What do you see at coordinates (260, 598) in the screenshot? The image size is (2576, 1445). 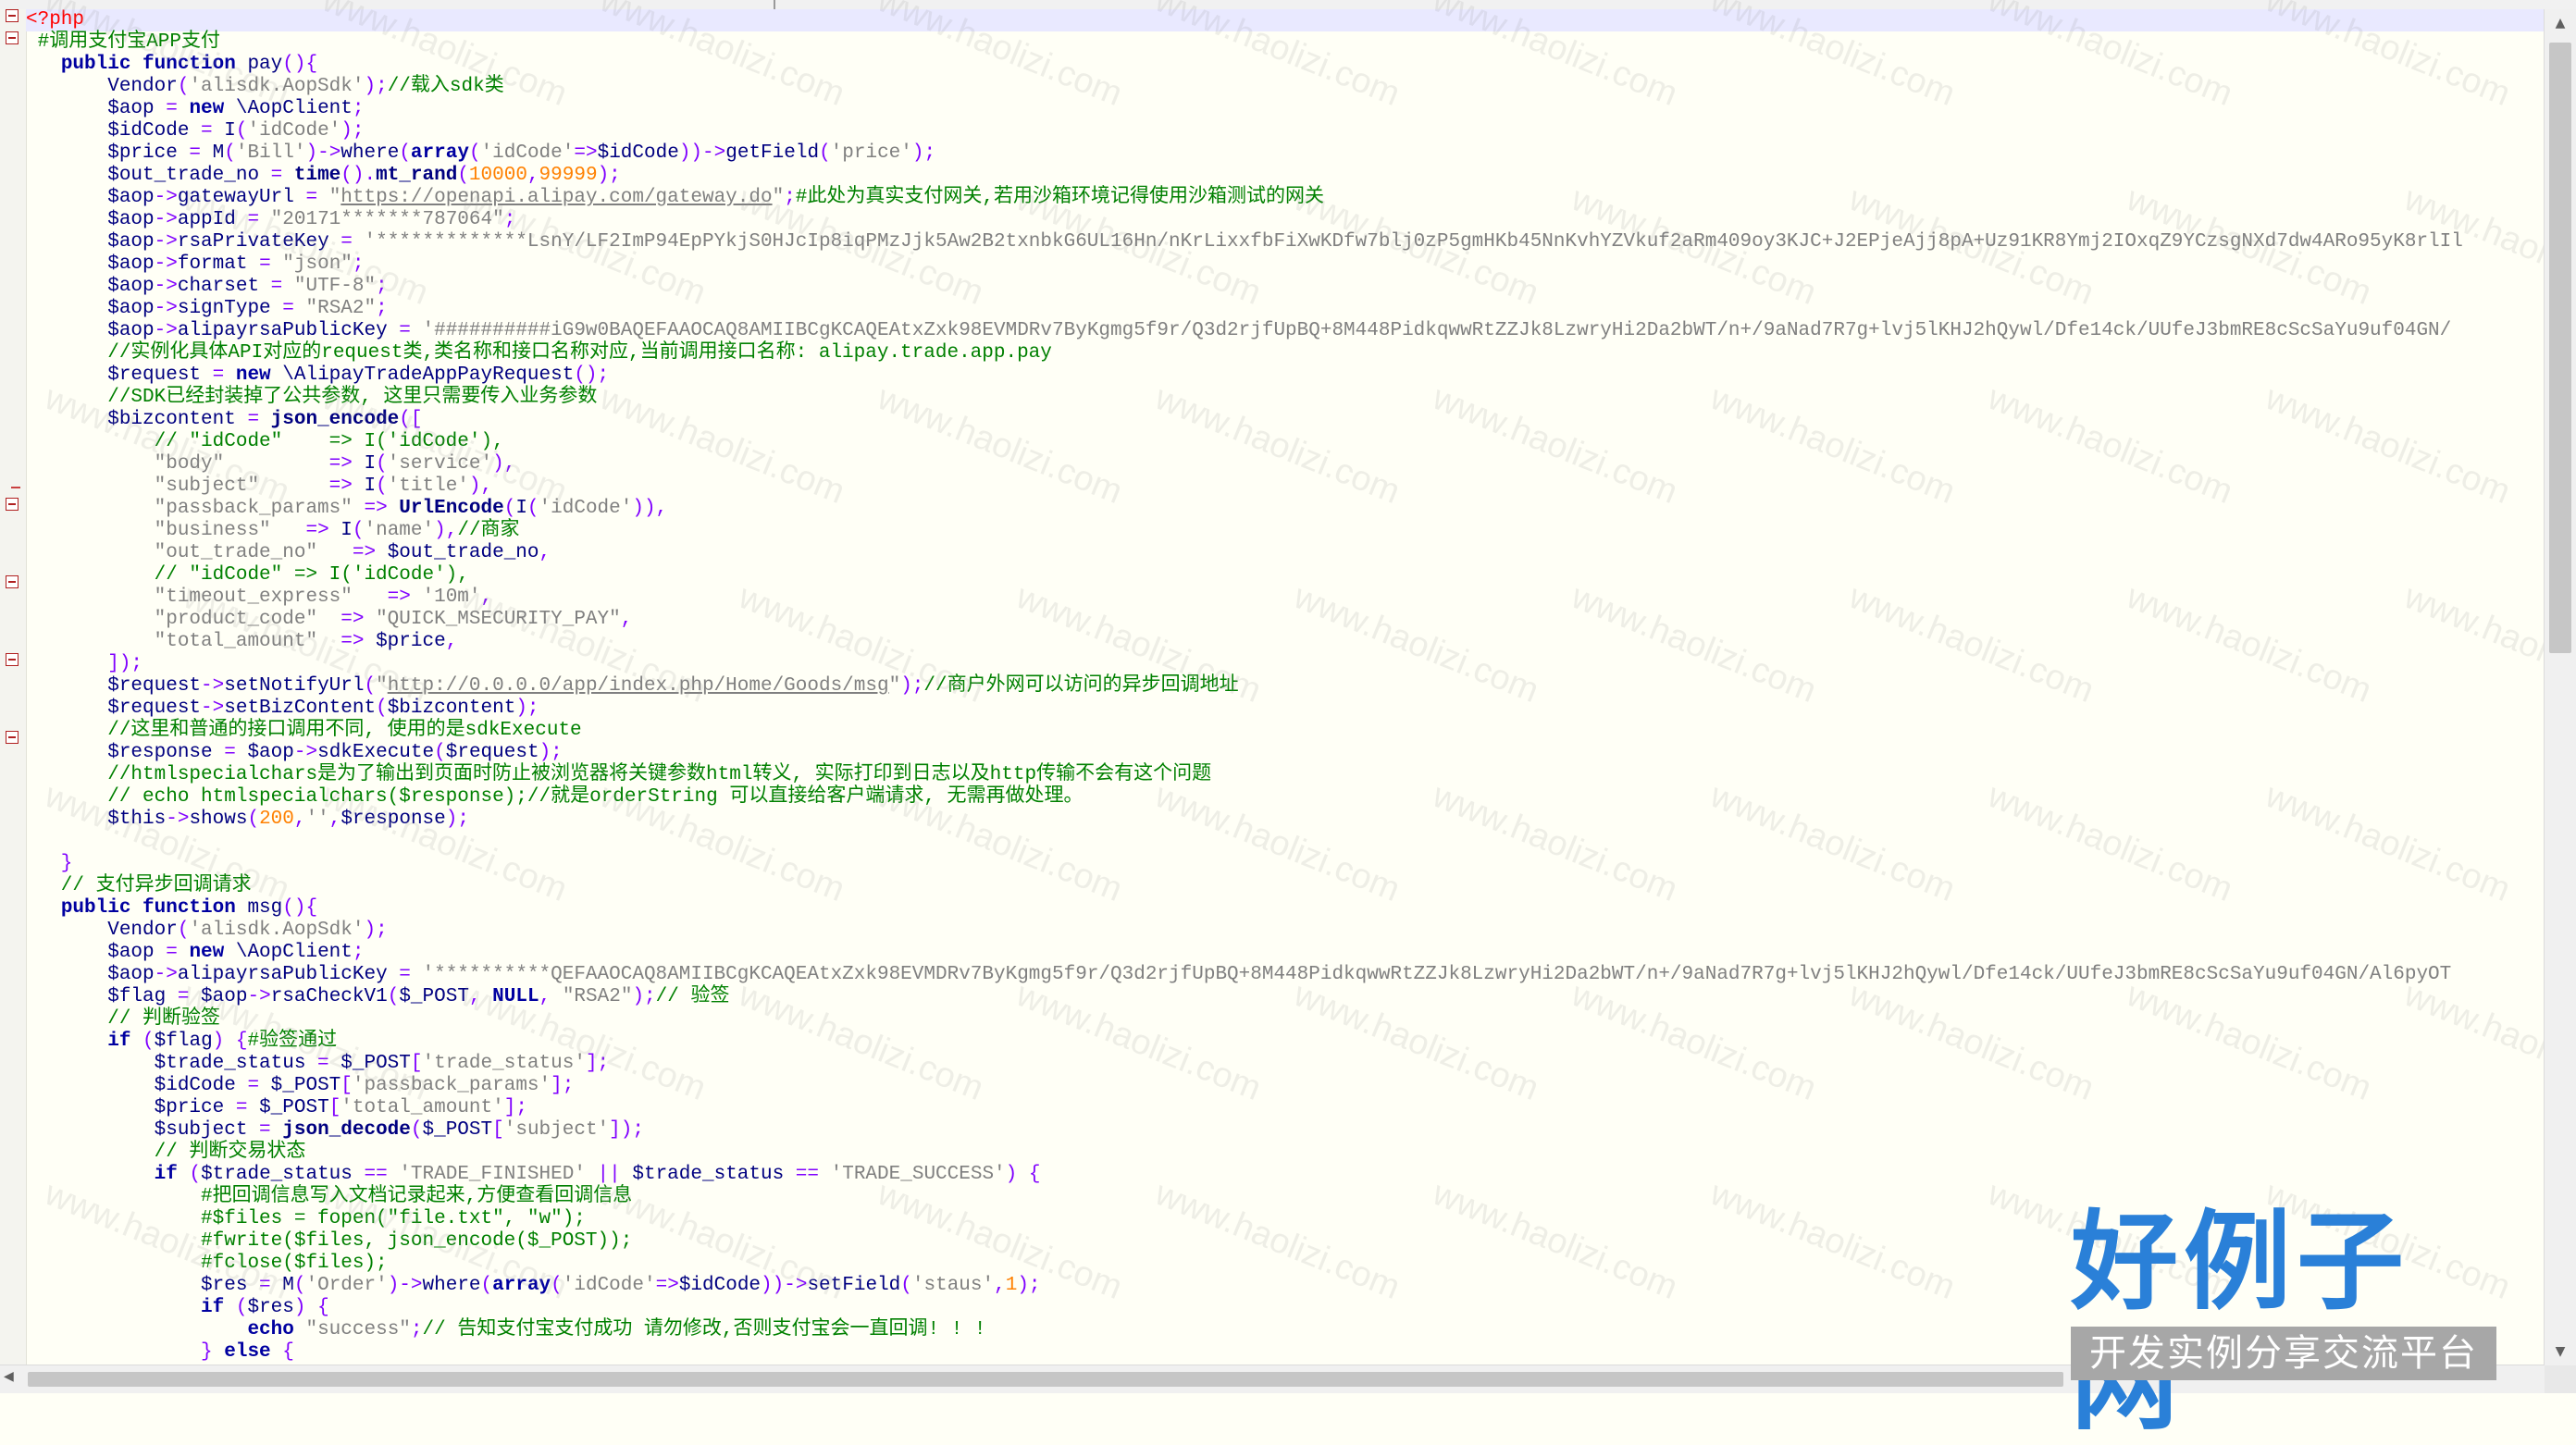 I see `code-line: "timeout_express" => '10m',` at bounding box center [260, 598].